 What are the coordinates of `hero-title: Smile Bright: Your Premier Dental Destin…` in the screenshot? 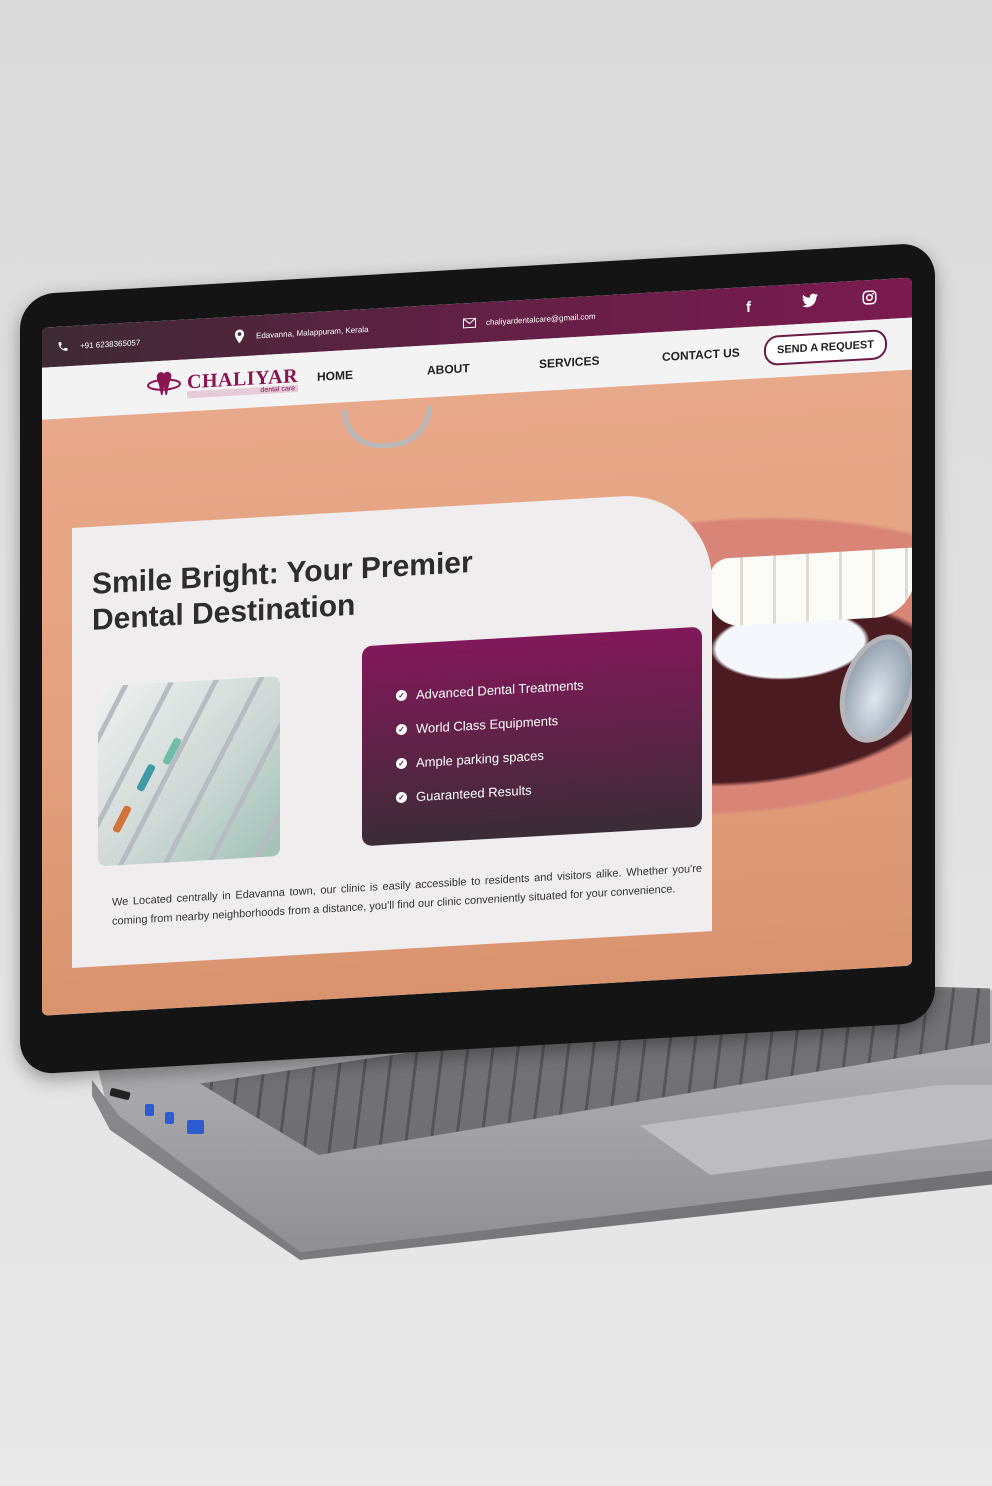 It's located at (282, 591).